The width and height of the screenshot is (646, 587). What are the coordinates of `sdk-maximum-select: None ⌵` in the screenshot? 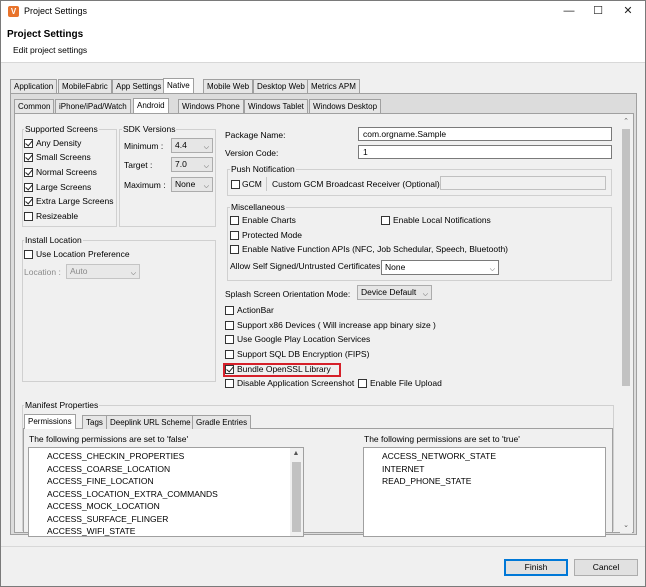 It's located at (192, 184).